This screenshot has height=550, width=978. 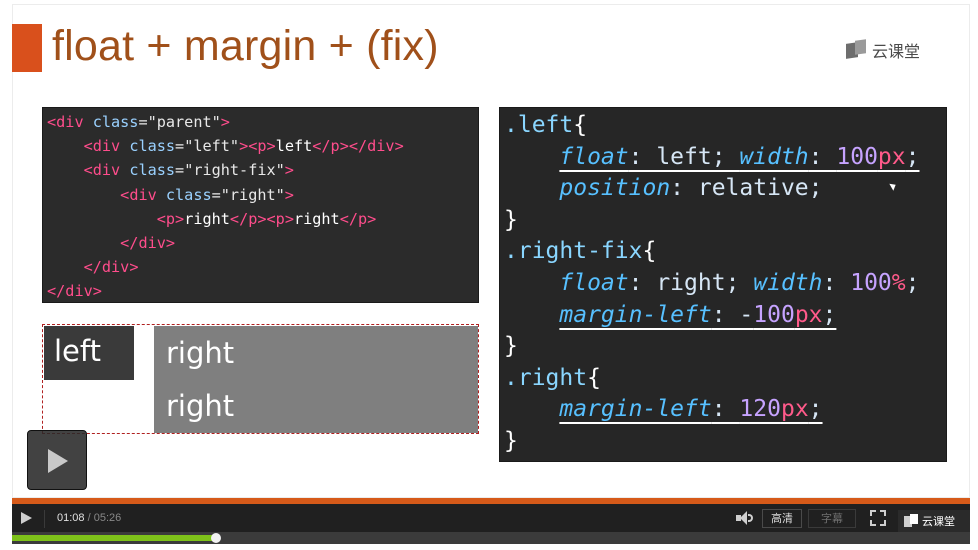 What do you see at coordinates (44, 519) in the screenshot?
I see `divider` at bounding box center [44, 519].